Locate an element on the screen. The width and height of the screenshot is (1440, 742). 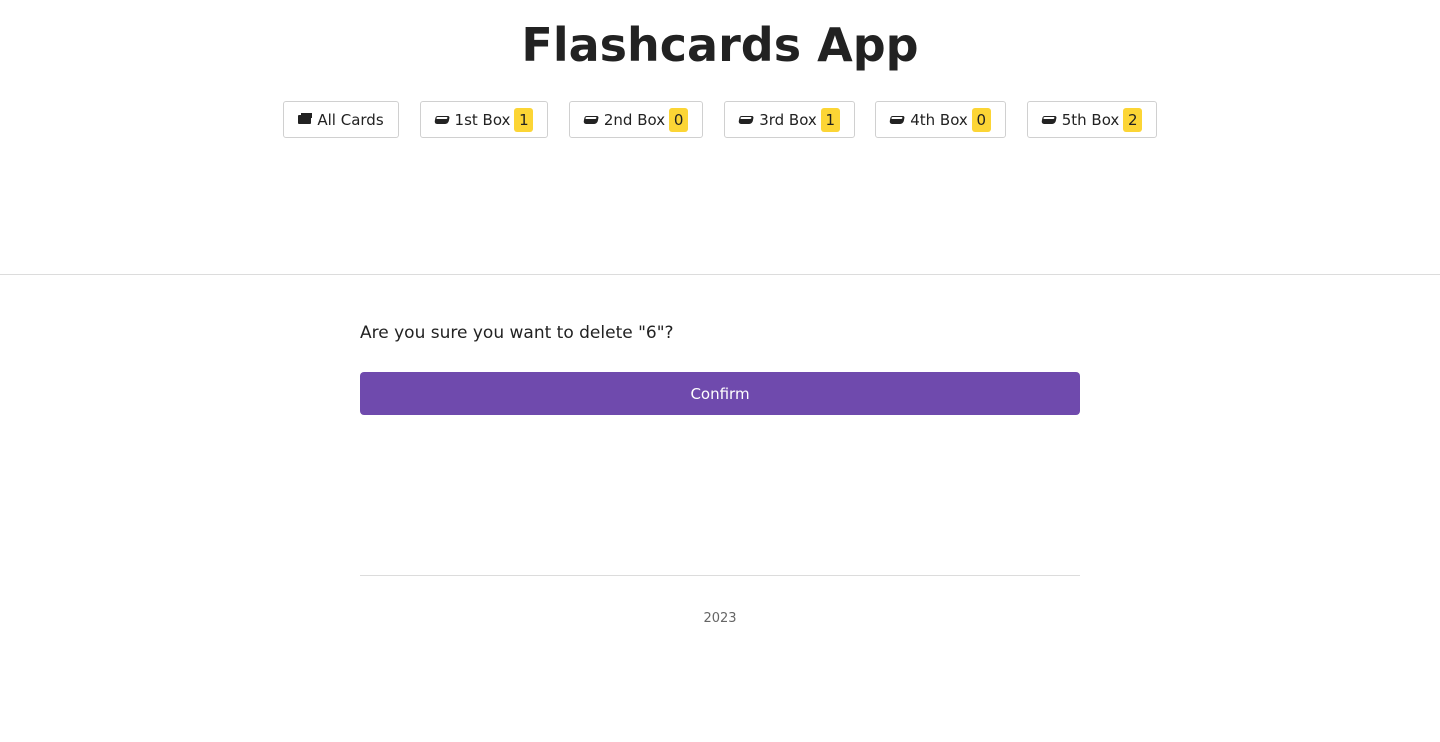
footer-divider is located at coordinates (720, 575).